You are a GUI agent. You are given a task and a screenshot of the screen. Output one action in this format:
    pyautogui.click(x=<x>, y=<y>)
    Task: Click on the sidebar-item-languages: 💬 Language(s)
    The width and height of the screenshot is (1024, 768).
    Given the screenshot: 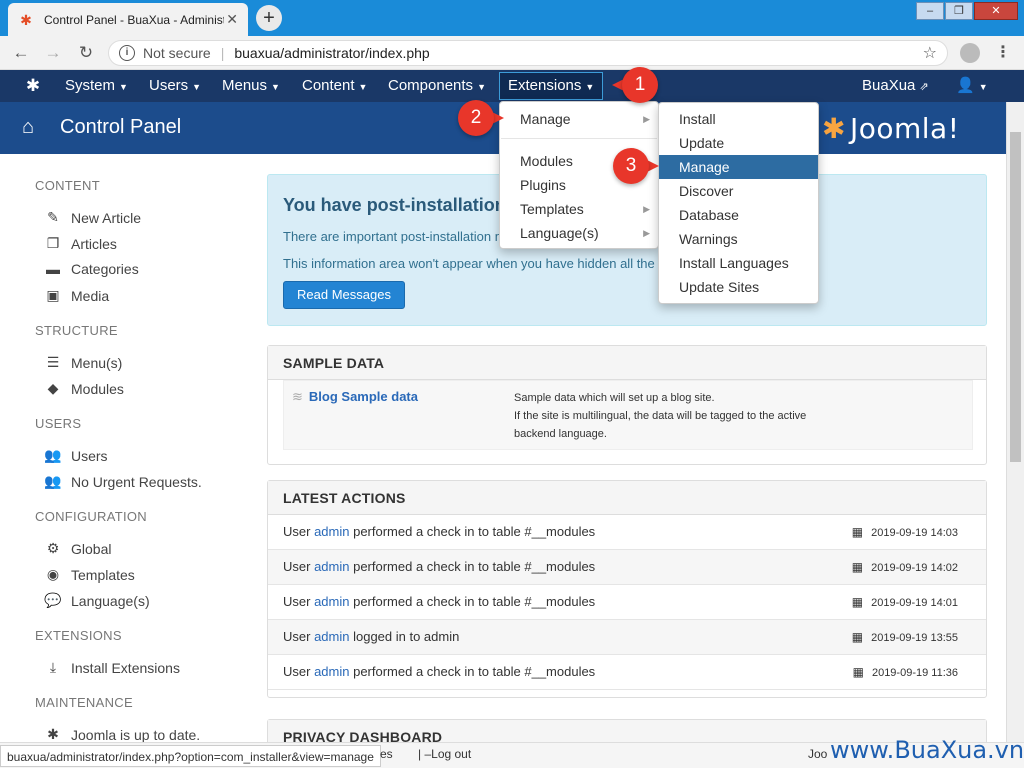 What is the action you would take?
    pyautogui.click(x=96, y=600)
    